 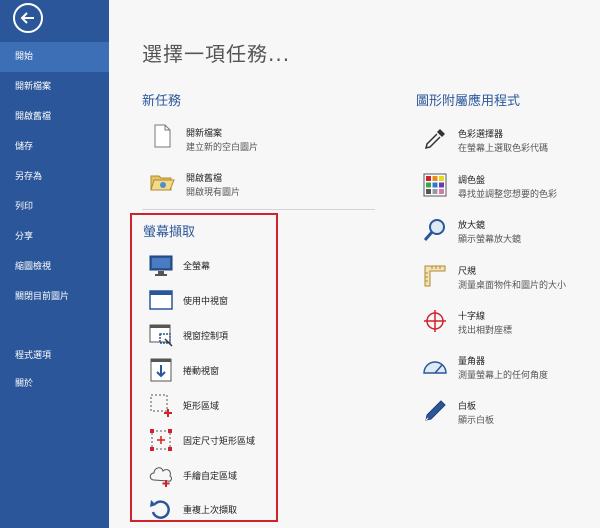 I want to click on rectangle-select-icon, so click(x=161, y=405).